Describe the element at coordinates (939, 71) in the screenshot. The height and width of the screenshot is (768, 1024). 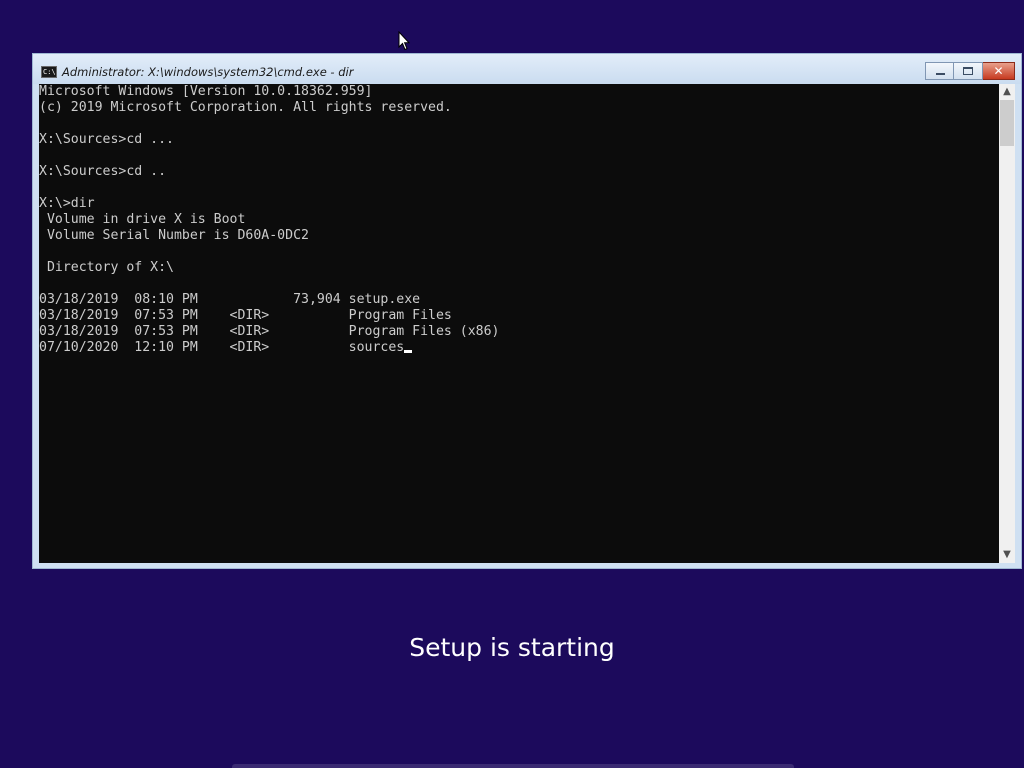
I see `minimize-button` at that location.